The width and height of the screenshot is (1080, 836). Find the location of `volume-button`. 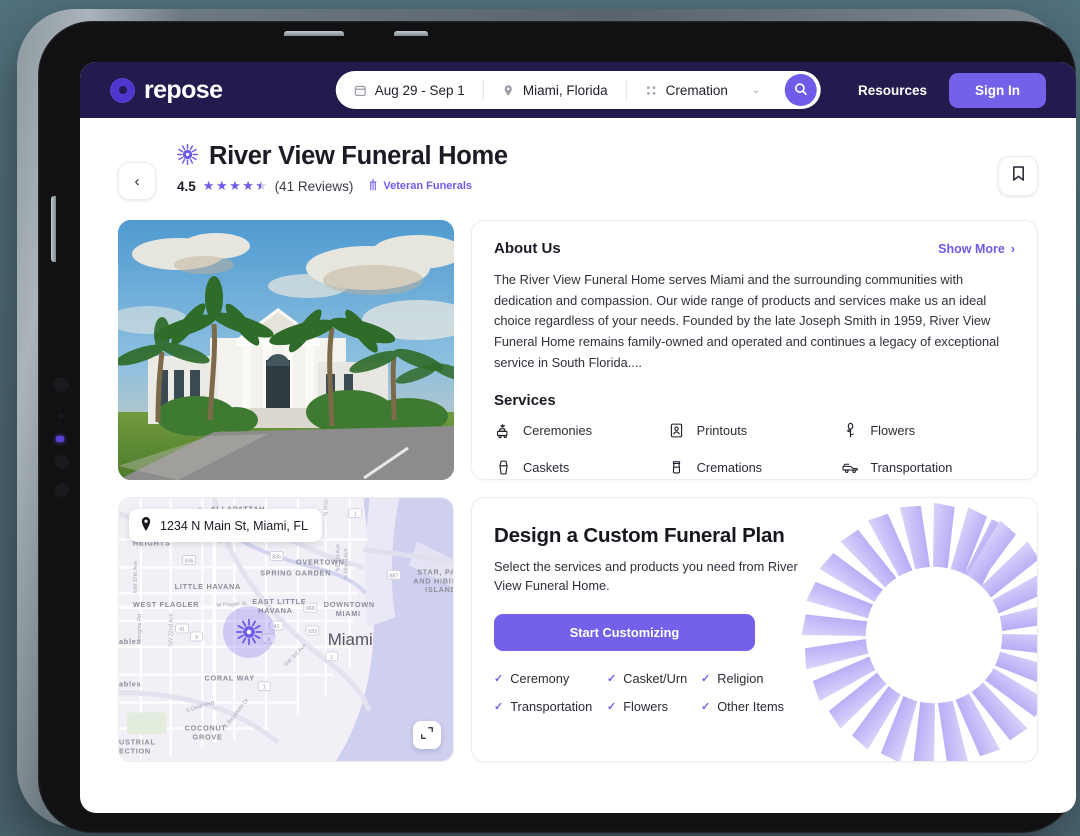

volume-button is located at coordinates (53, 229).